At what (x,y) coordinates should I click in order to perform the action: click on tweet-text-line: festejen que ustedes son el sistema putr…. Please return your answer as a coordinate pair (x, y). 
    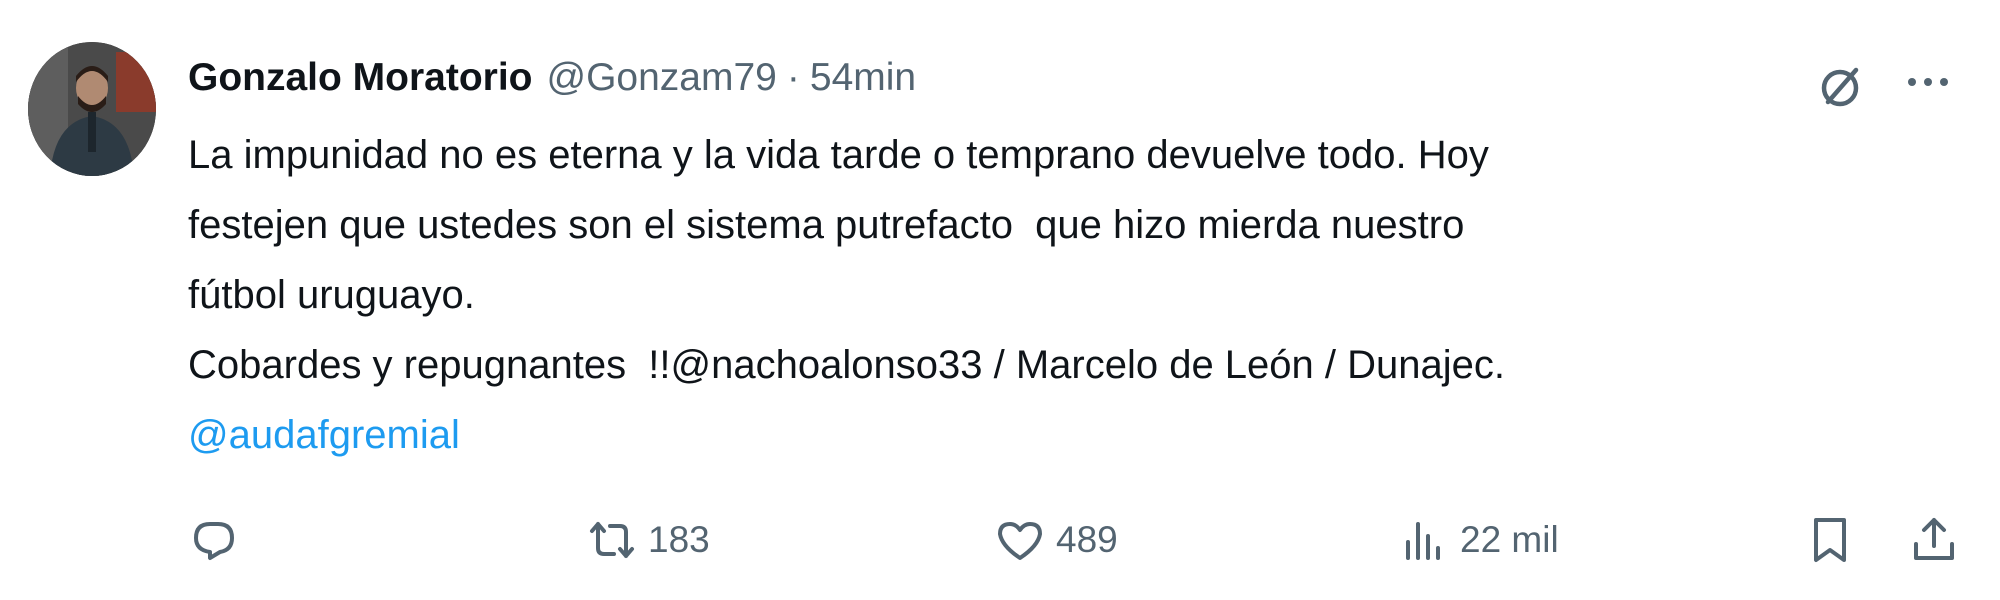
    Looking at the image, I should click on (826, 225).